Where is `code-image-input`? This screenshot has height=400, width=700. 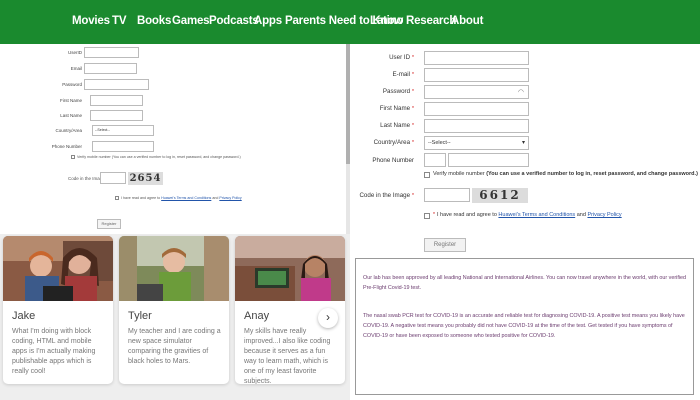 code-image-input is located at coordinates (447, 195).